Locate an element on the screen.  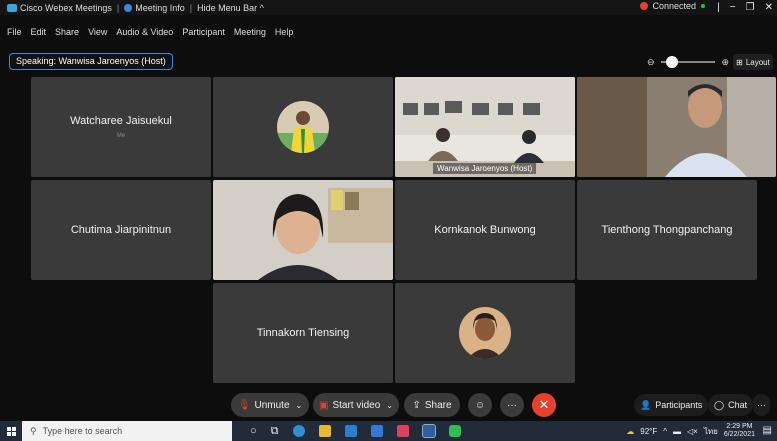
webex-taskbar-icon is located at coordinates (428, 431).